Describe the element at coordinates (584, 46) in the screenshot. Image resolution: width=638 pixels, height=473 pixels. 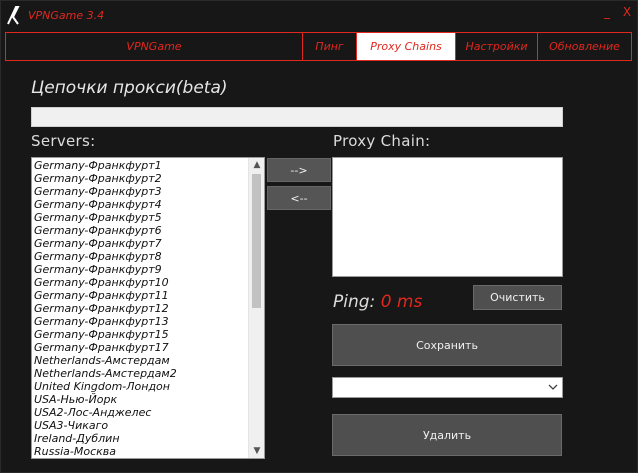
I see `tab-update: Обновление` at that location.